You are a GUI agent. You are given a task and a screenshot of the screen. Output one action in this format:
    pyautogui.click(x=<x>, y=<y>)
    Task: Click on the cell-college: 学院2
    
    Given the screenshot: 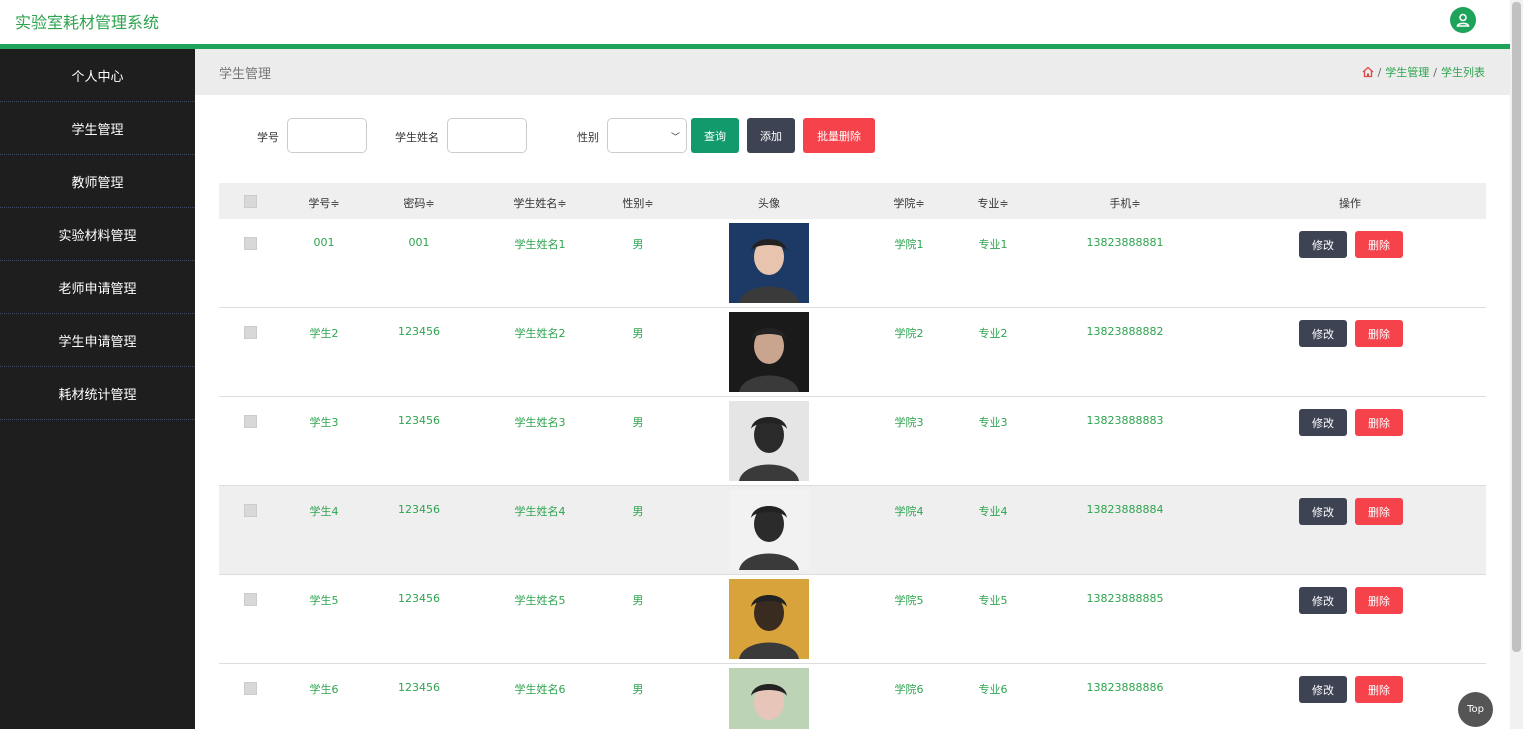 What is the action you would take?
    pyautogui.click(x=909, y=333)
    